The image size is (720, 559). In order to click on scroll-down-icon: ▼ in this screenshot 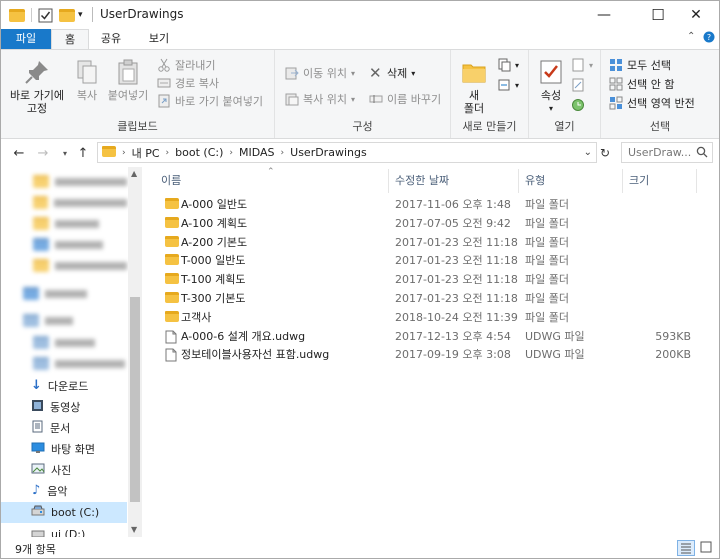, I will do `click(134, 529)`.